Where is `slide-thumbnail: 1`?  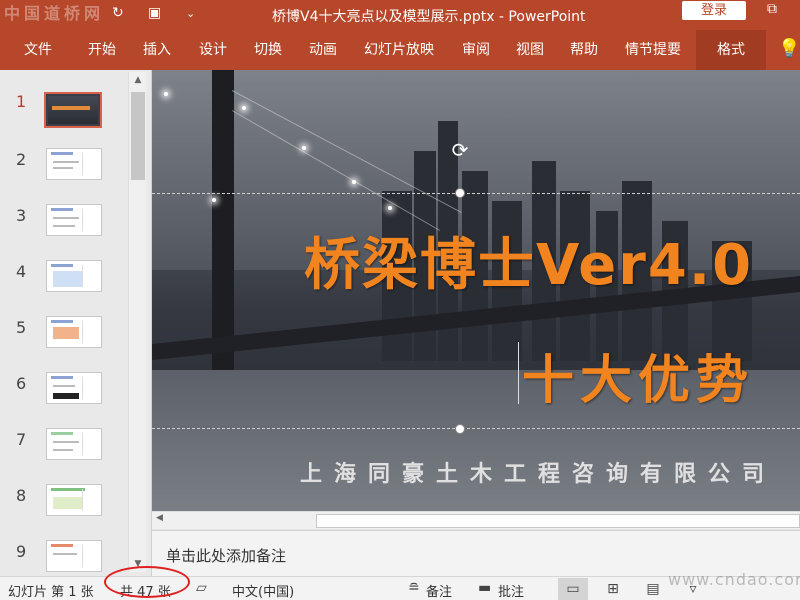 slide-thumbnail: 1 is located at coordinates (64, 110).